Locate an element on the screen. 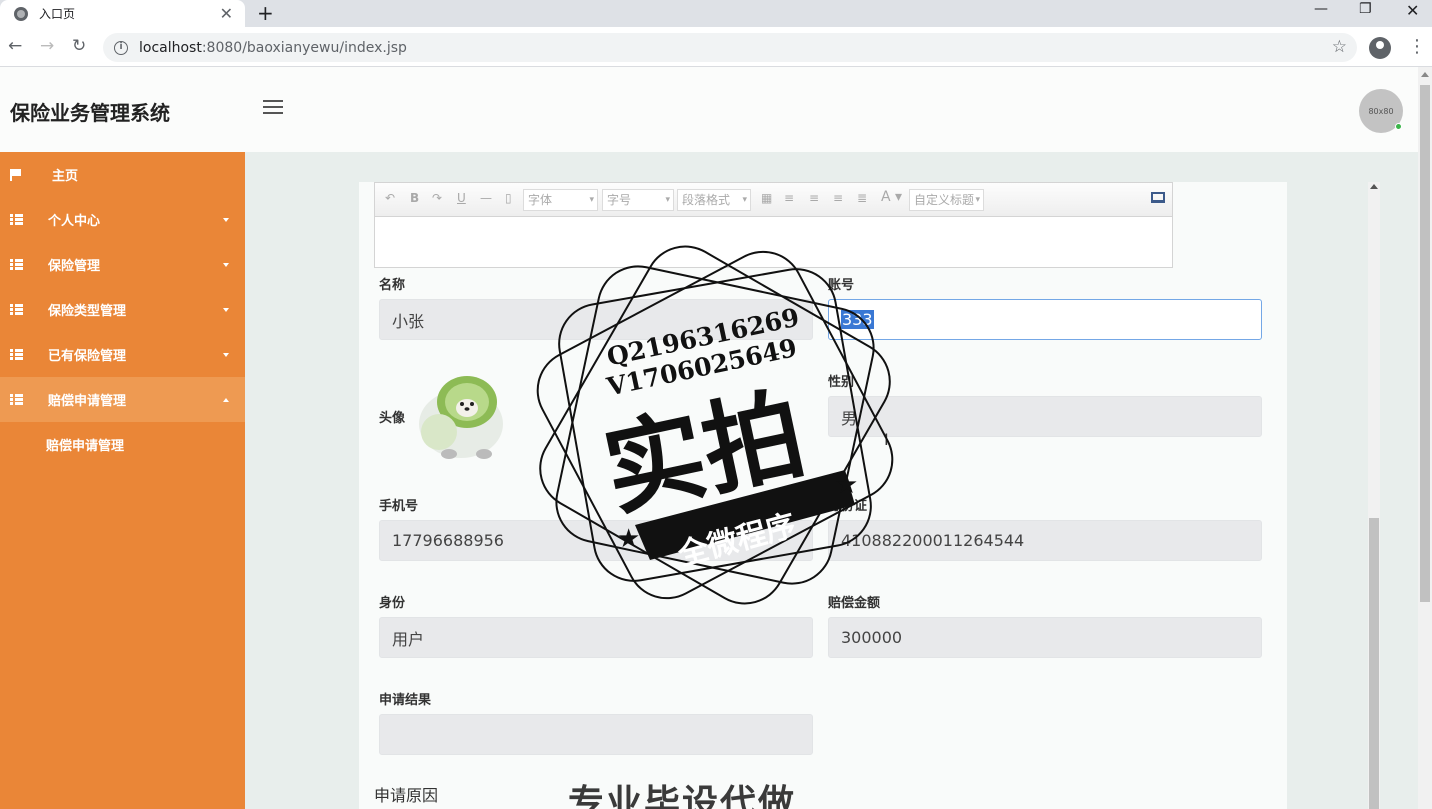 Image resolution: width=1432 pixels, height=809 pixels. avatar-label: 头像 is located at coordinates (392, 418).